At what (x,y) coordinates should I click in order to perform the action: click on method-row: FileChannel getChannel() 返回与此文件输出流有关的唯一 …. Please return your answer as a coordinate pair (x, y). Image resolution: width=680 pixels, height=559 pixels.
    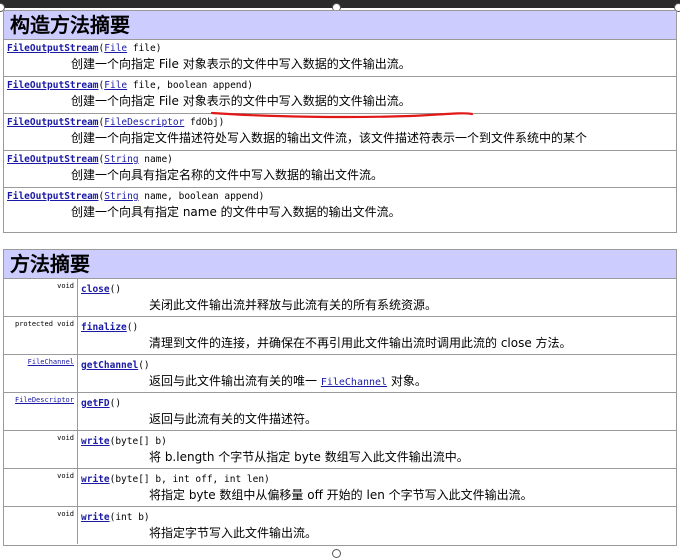
    Looking at the image, I should click on (340, 374).